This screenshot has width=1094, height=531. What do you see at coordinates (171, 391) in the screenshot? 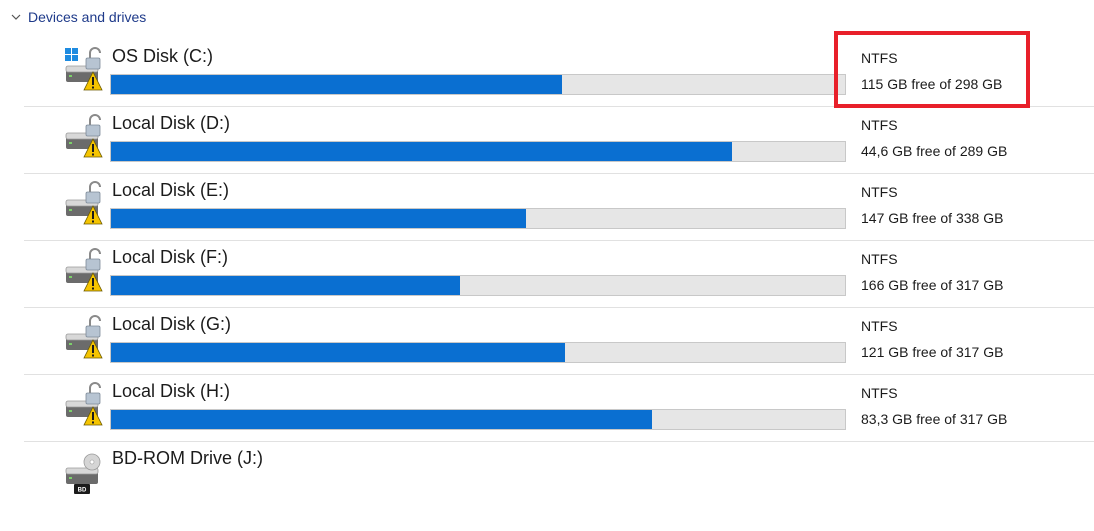
I see `drive-name: Local Disk (H:)` at bounding box center [171, 391].